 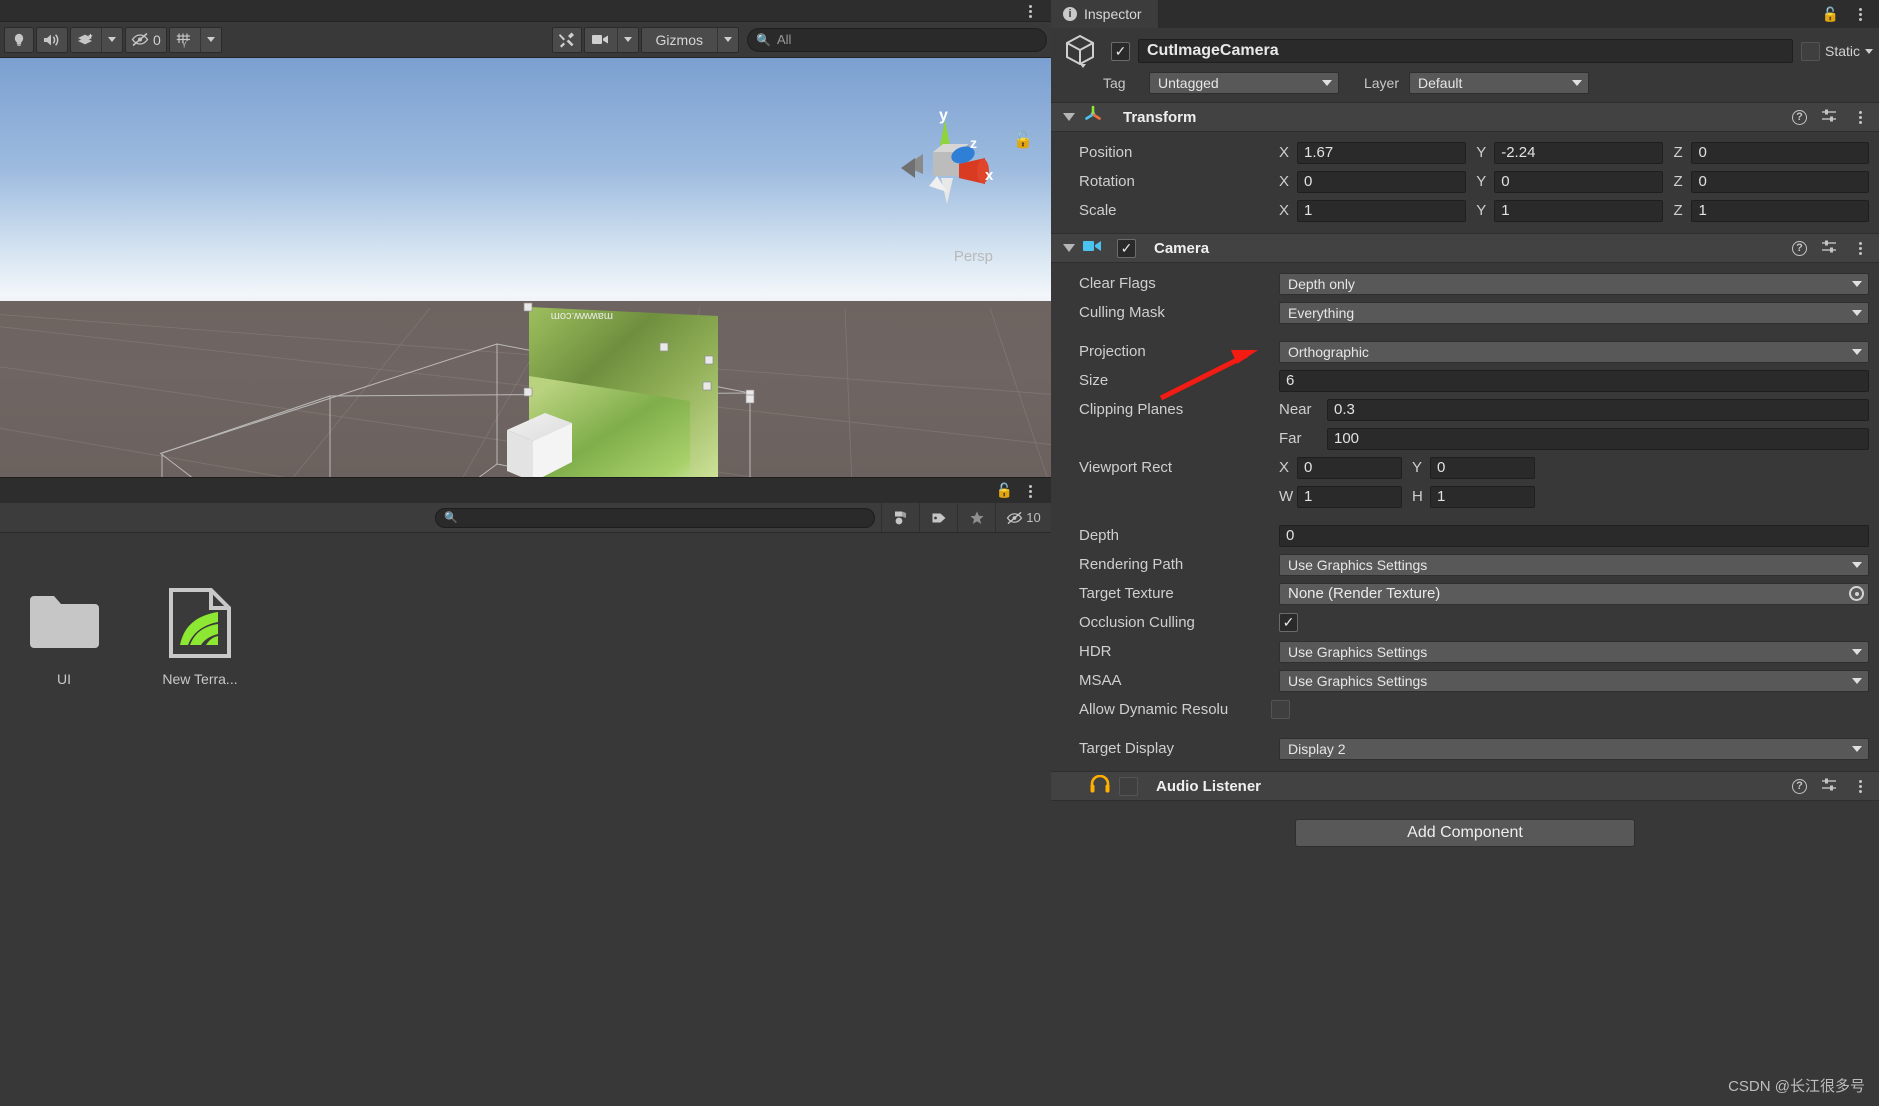 What do you see at coordinates (1382, 152) in the screenshot?
I see `position-x-input: 1.67` at bounding box center [1382, 152].